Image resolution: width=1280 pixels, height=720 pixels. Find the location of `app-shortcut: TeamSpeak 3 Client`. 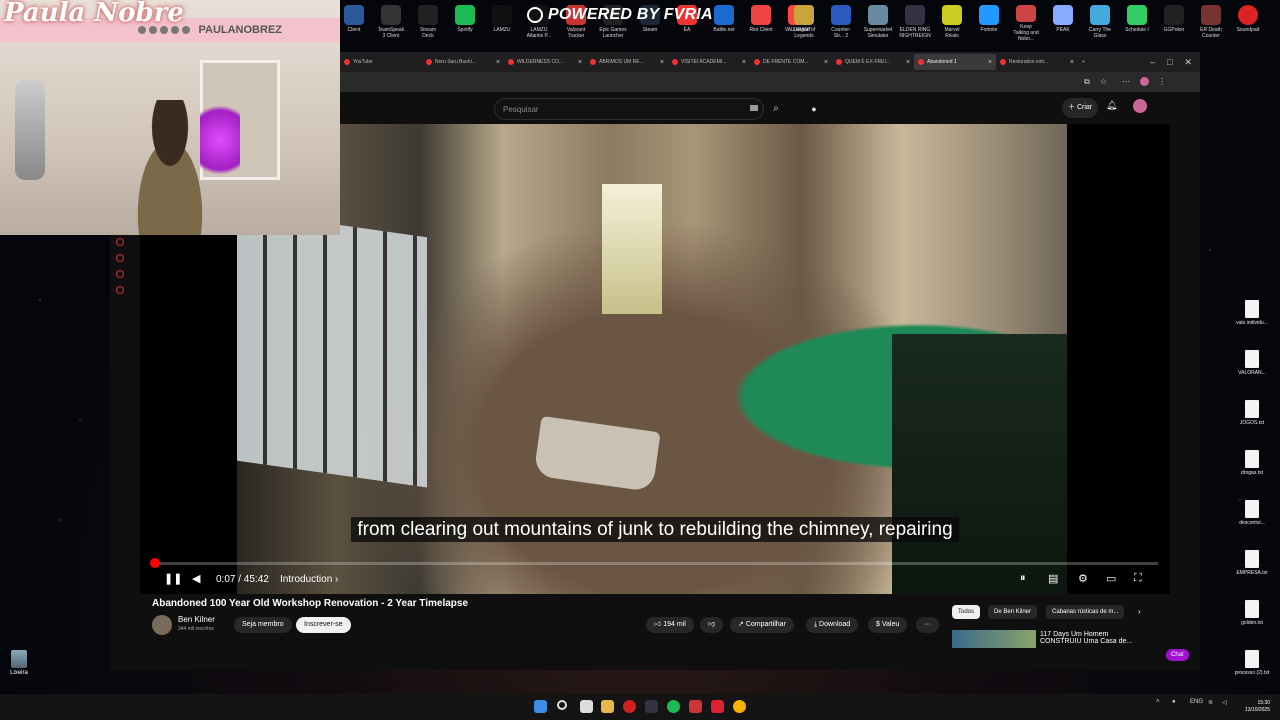

app-shortcut: TeamSpeak 3 Client is located at coordinates (391, 21).